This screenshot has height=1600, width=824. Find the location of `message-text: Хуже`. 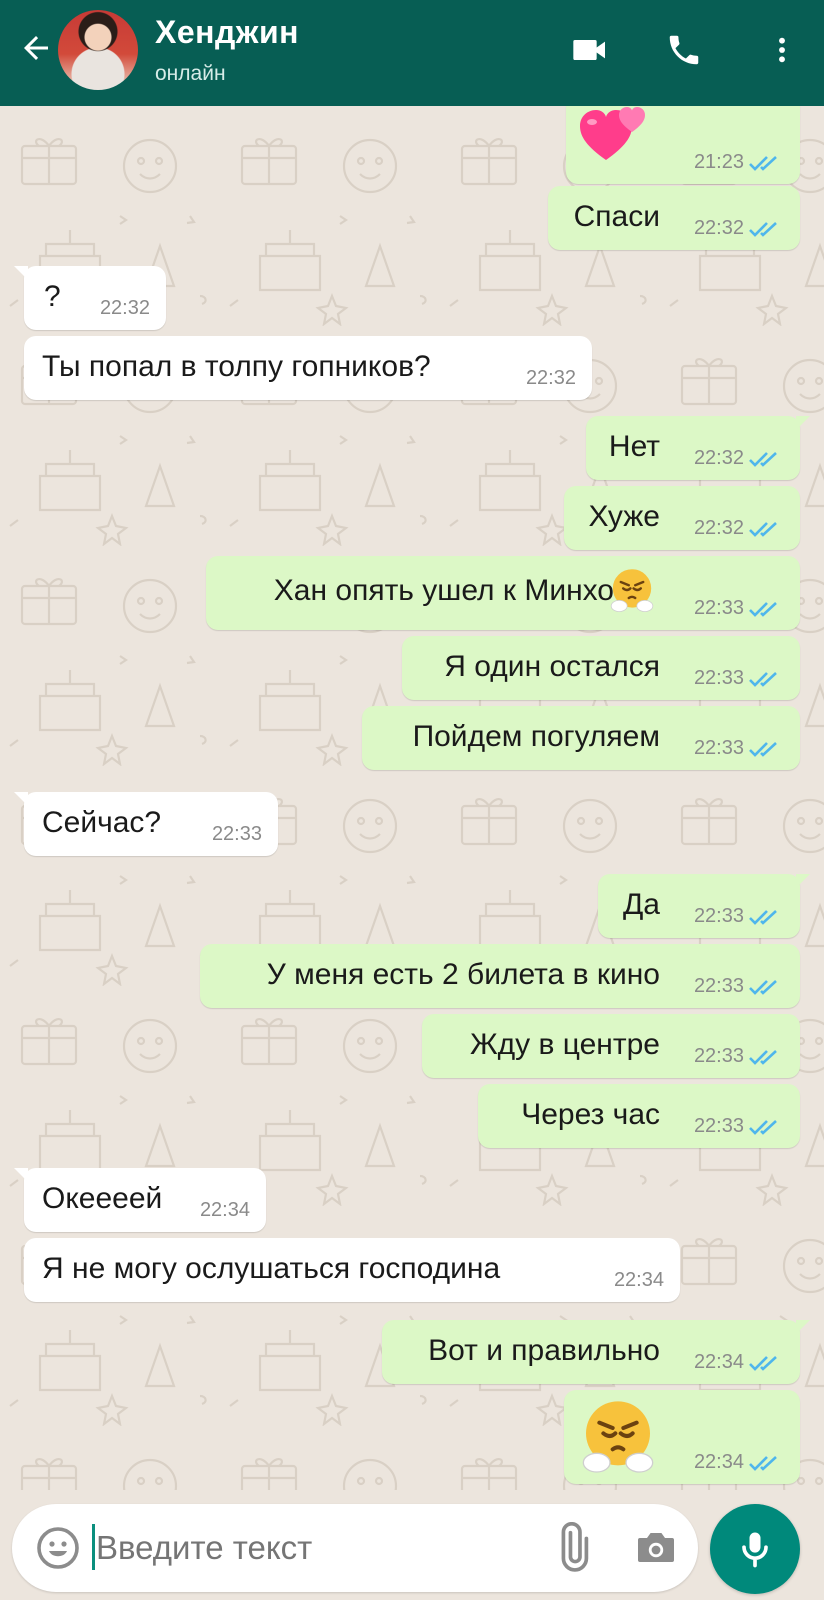

message-text: Хуже is located at coordinates (624, 516).